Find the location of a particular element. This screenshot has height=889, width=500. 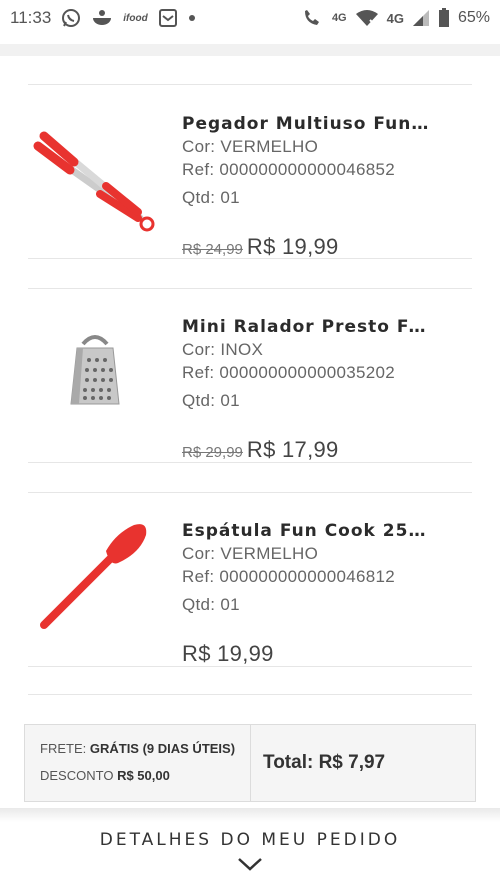

battery-percent: 65% is located at coordinates (473, 17).